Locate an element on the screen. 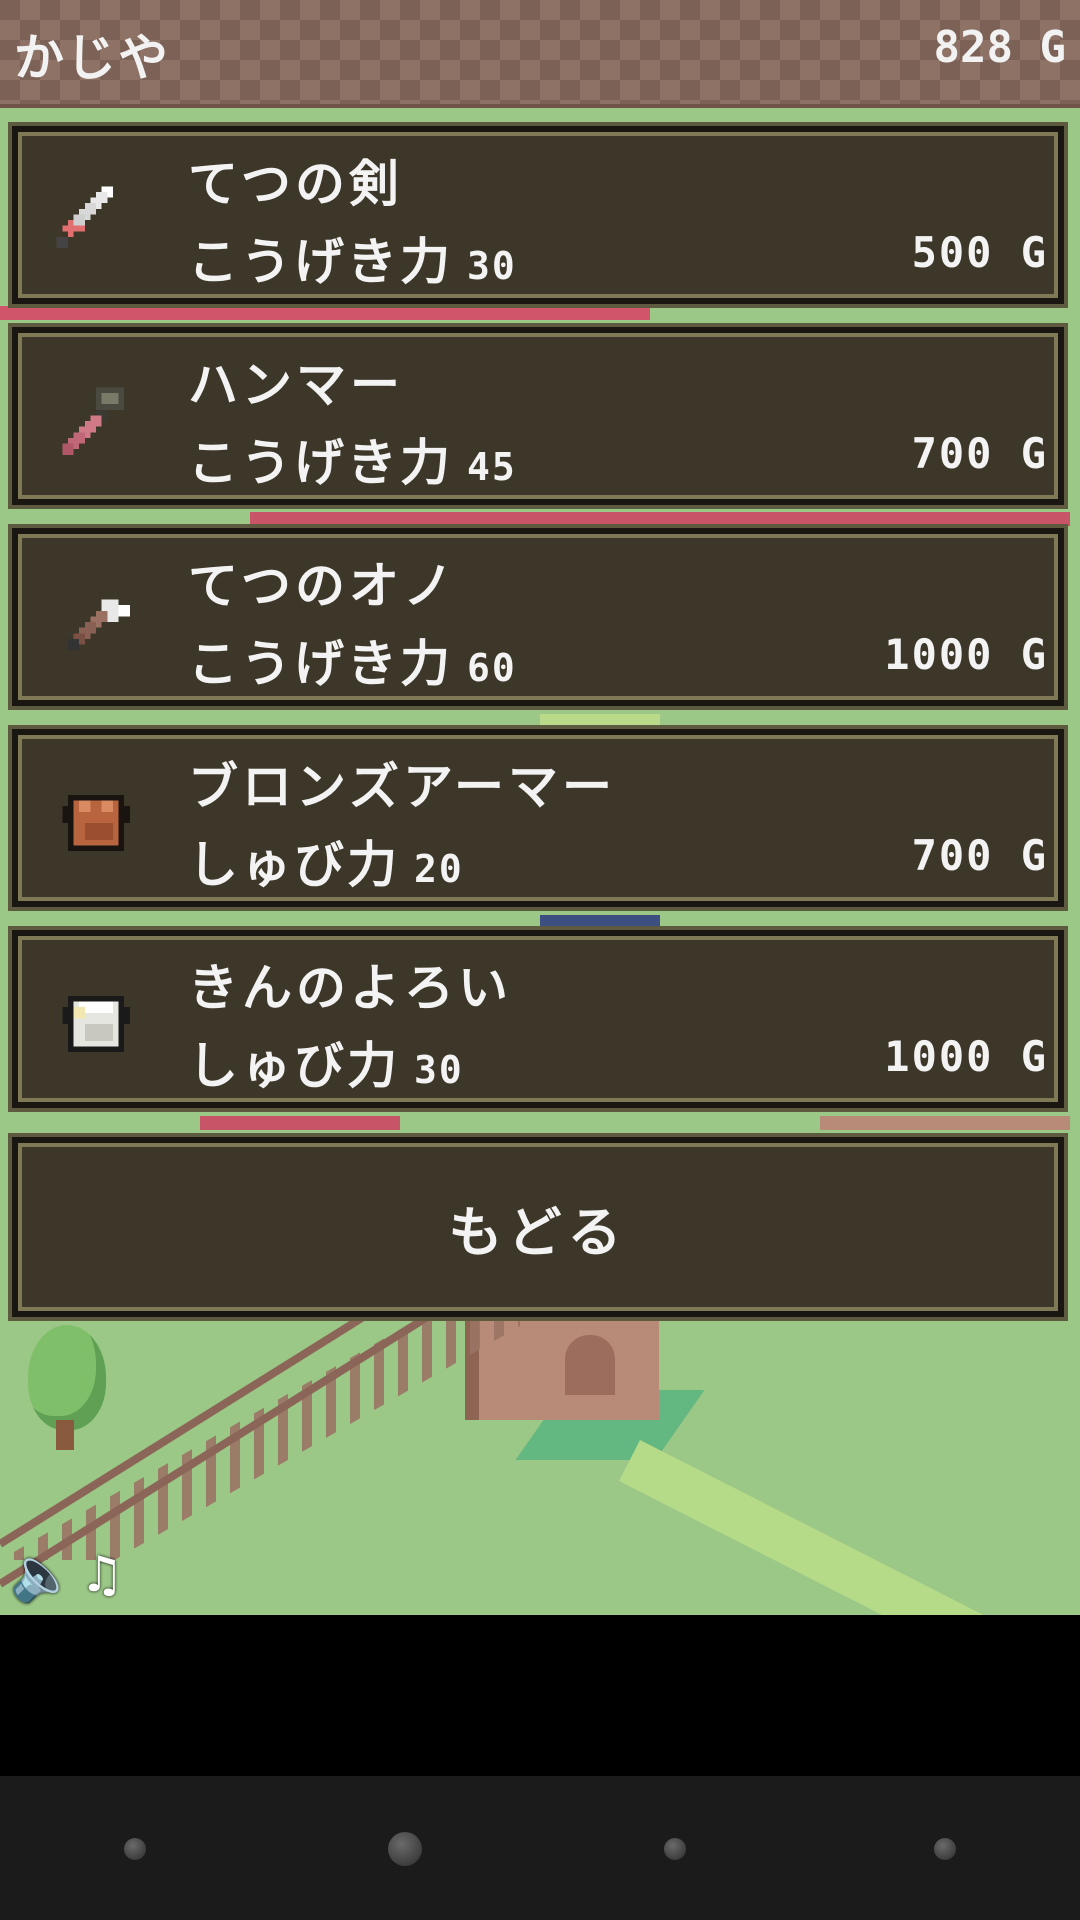 This screenshot has width=1080, height=1920. item-name: きんのよろい is located at coordinates (350, 988).